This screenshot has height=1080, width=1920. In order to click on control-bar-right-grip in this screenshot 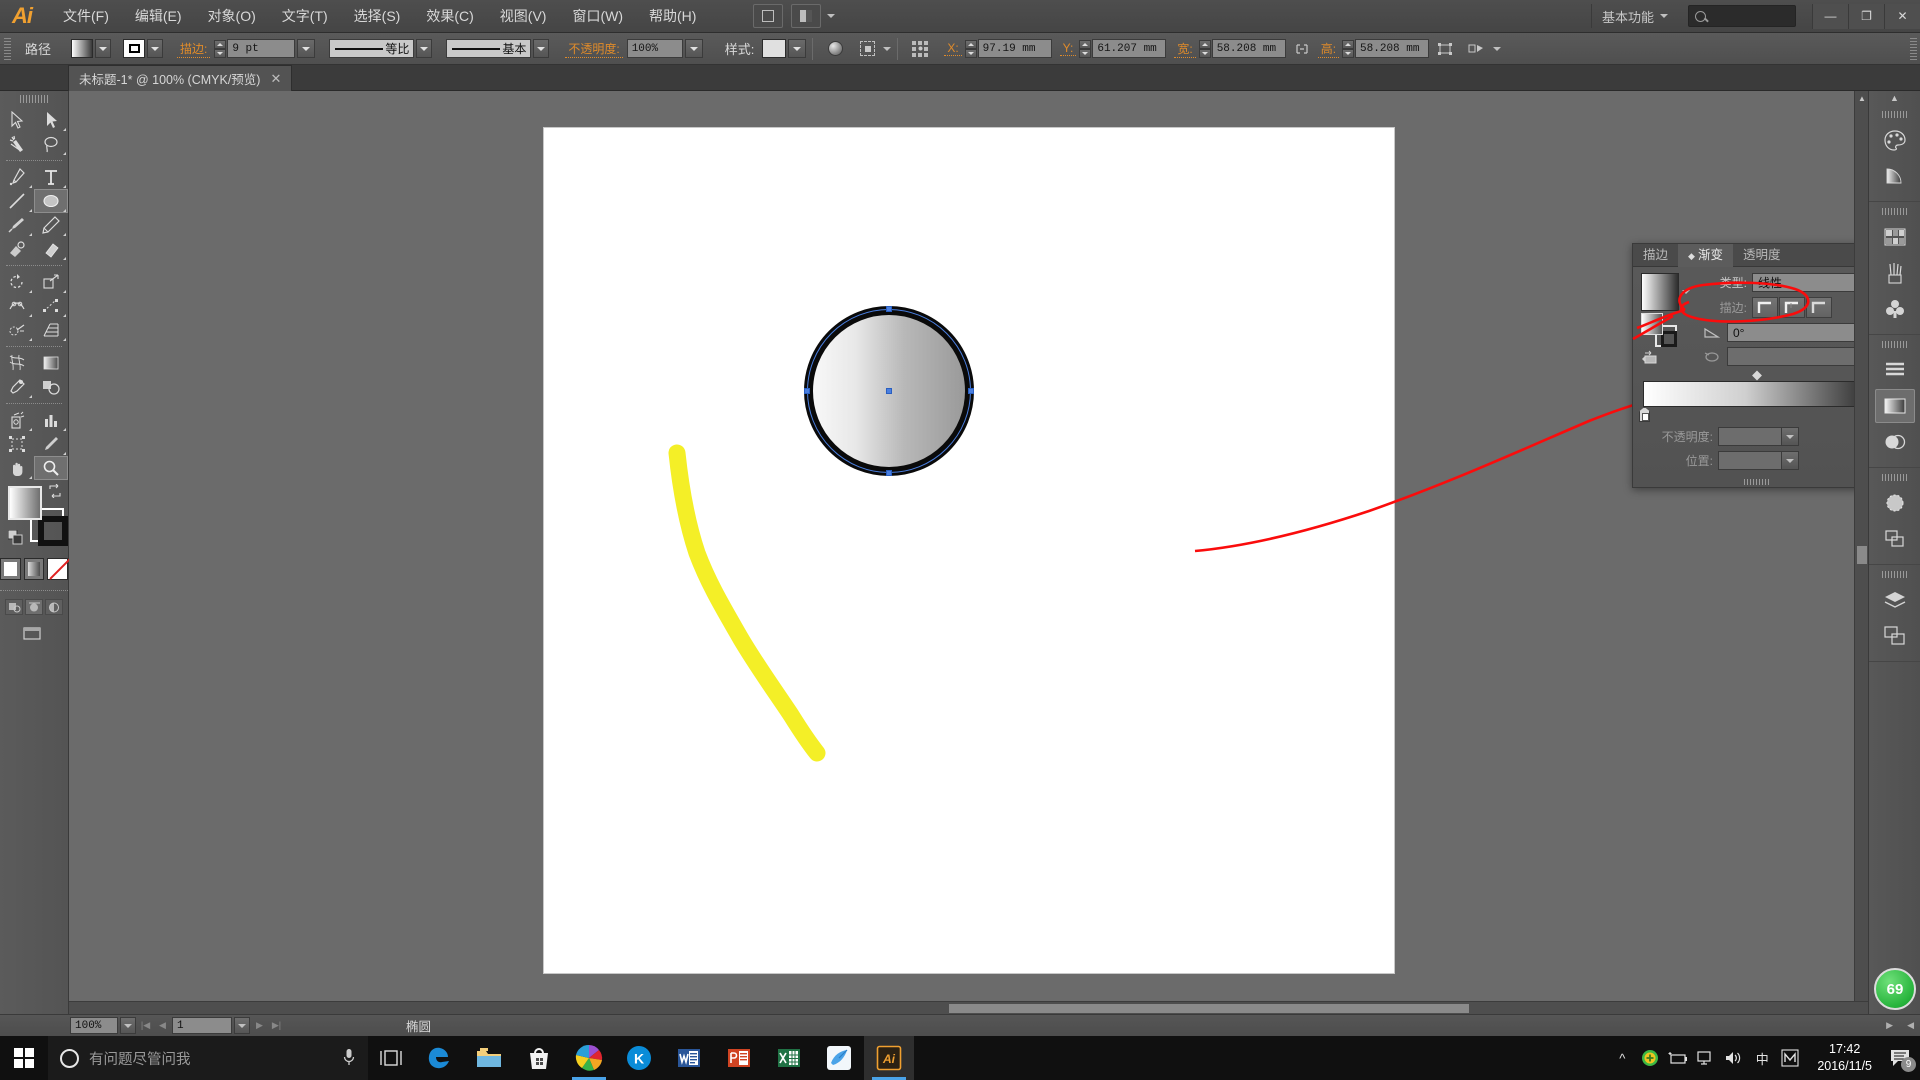, I will do `click(1913, 48)`.